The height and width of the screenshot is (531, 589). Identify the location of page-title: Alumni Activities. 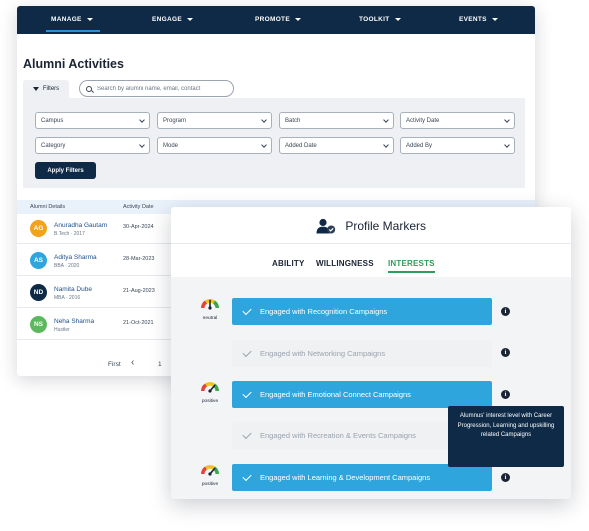
(73, 64).